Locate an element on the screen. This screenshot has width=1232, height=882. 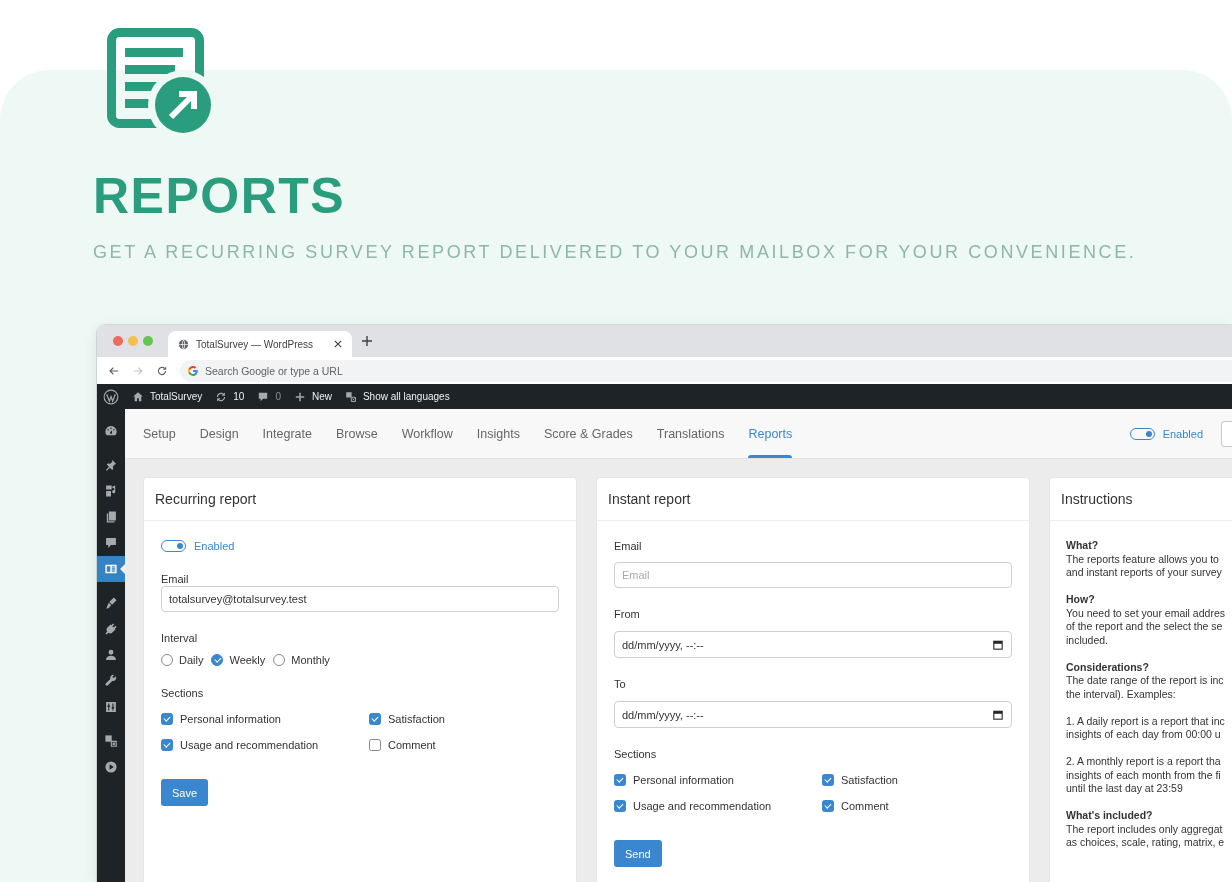
option-label: Weekly is located at coordinates (247, 660).